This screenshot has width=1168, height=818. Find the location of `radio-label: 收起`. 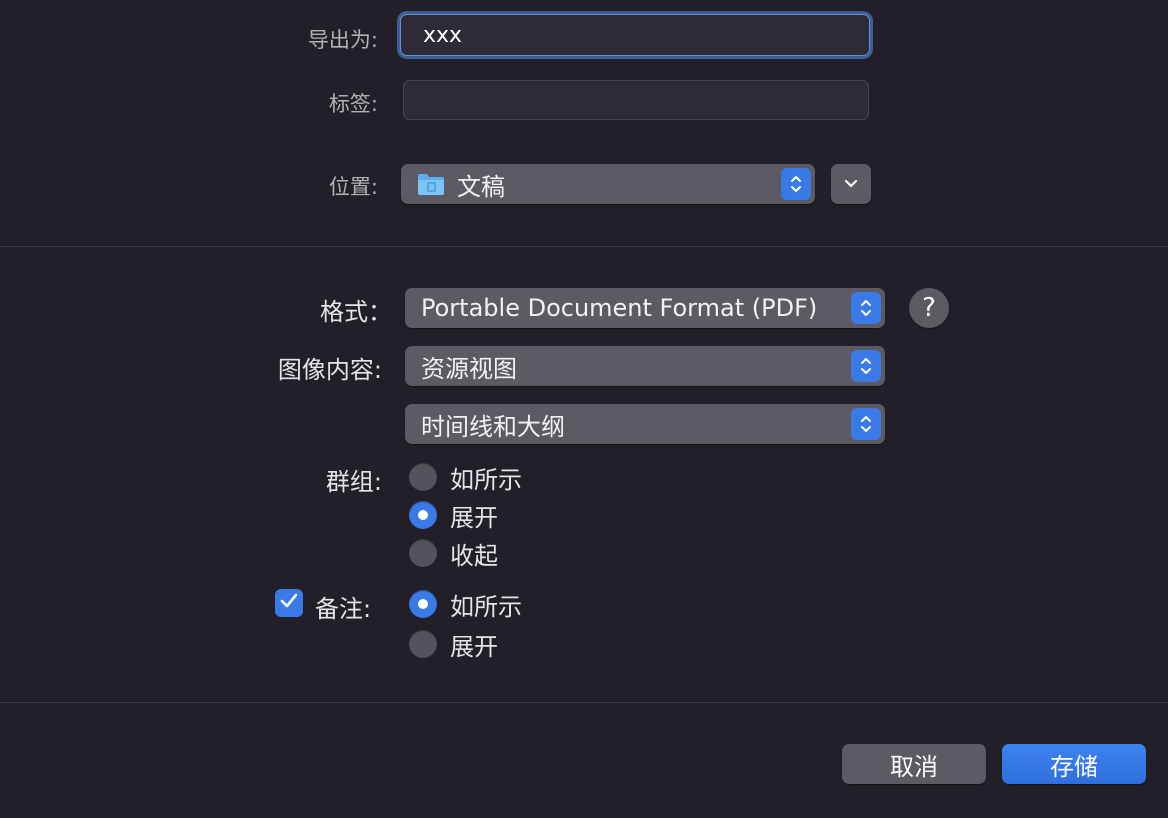

radio-label: 收起 is located at coordinates (474, 555).